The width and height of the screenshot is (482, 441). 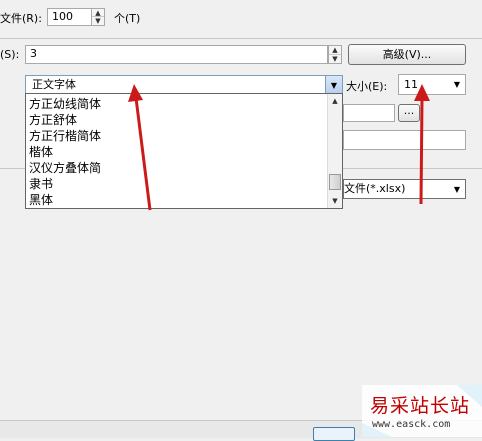 What do you see at coordinates (334, 434) in the screenshot?
I see `ok-button-partial` at bounding box center [334, 434].